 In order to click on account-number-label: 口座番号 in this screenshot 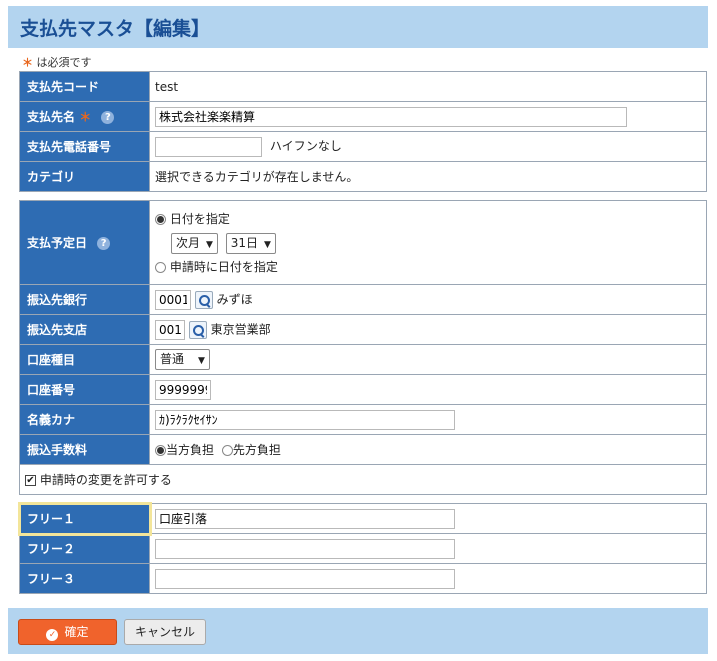, I will do `click(84, 389)`.